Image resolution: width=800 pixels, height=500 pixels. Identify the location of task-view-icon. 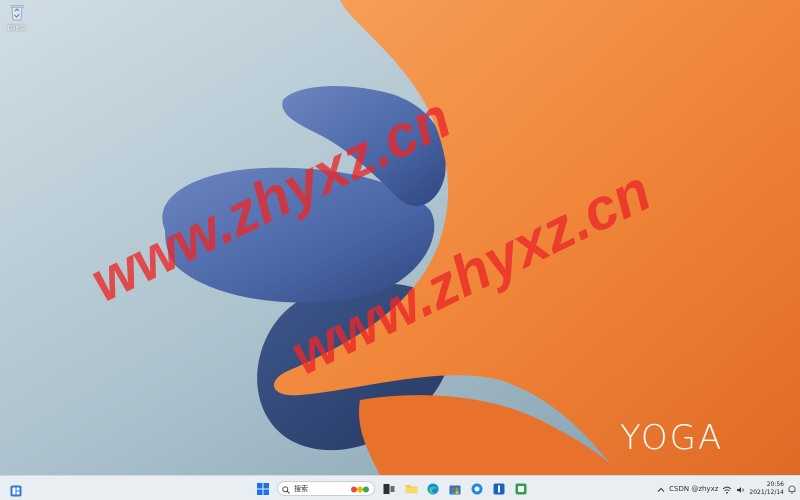
(389, 489).